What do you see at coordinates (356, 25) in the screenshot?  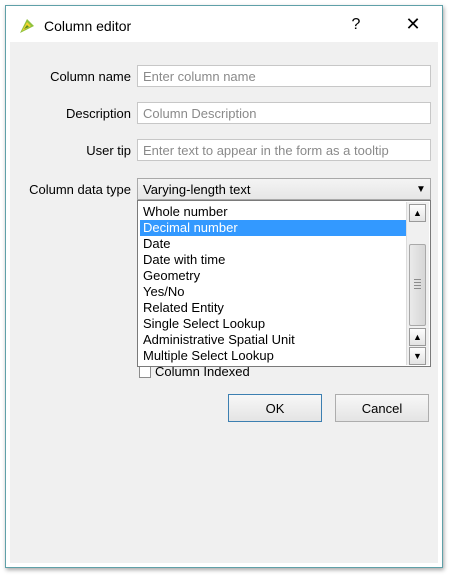 I see `help-button: ?` at bounding box center [356, 25].